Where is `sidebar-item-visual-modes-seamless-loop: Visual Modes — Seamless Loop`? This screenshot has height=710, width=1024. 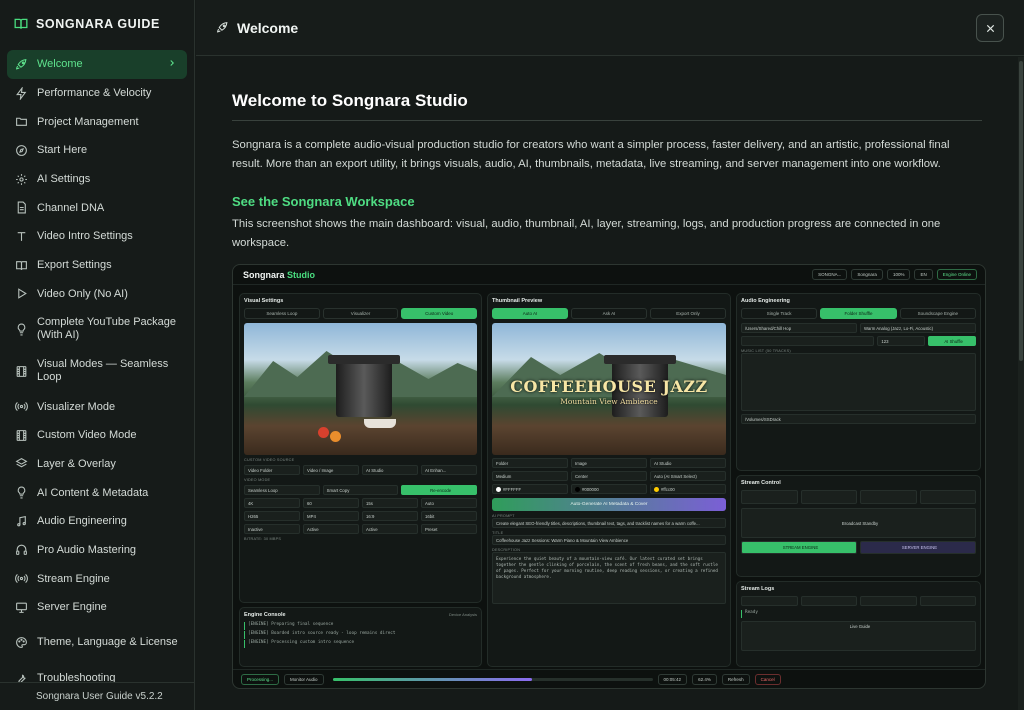 sidebar-item-visual-modes-seamless-loop: Visual Modes — Seamless Loop is located at coordinates (97, 371).